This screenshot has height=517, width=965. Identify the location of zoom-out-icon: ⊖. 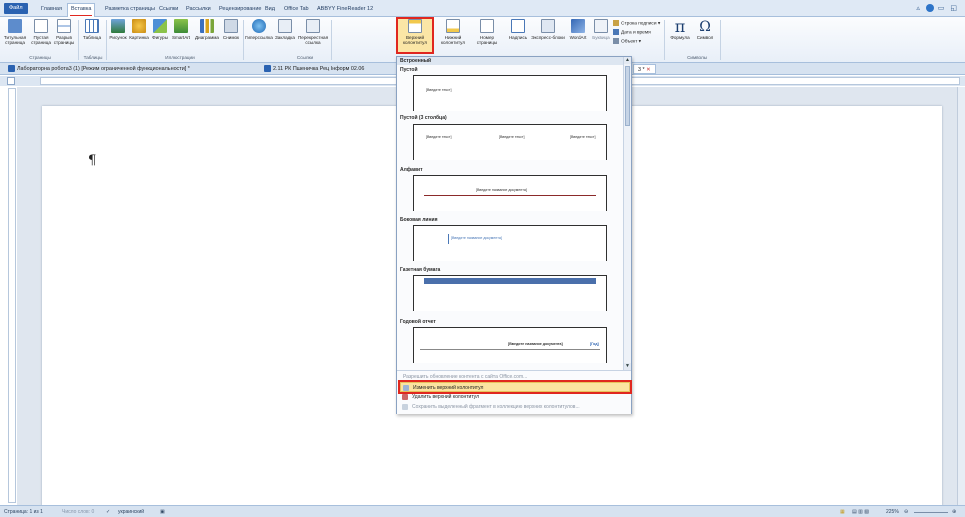
(906, 512).